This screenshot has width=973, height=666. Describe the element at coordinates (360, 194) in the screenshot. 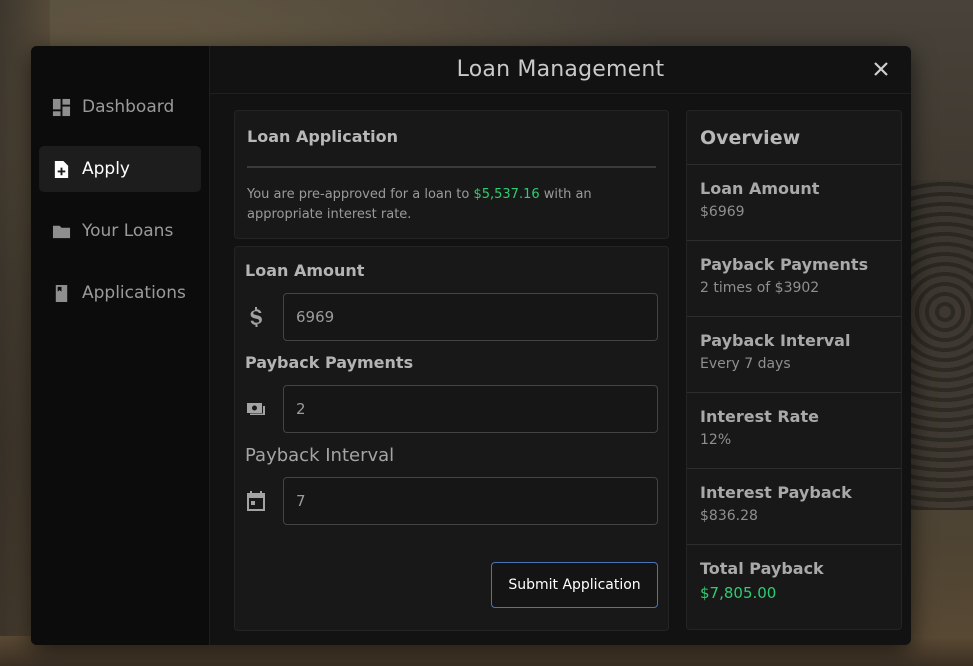

I see `preapproval-text: You are pre-approved for a loan to` at that location.